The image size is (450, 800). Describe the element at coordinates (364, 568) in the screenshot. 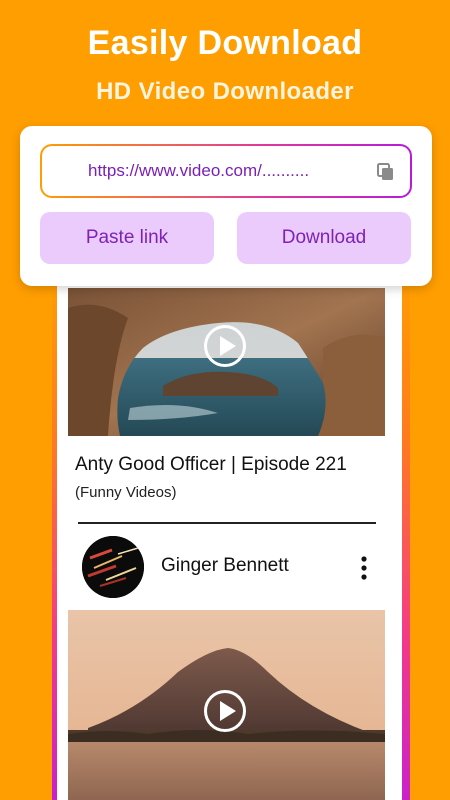

I see `more-vertical-icon` at that location.